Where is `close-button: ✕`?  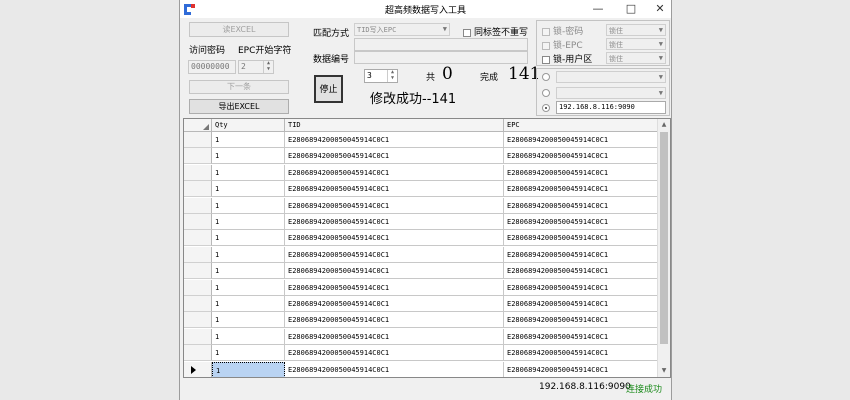 close-button: ✕ is located at coordinates (660, 9).